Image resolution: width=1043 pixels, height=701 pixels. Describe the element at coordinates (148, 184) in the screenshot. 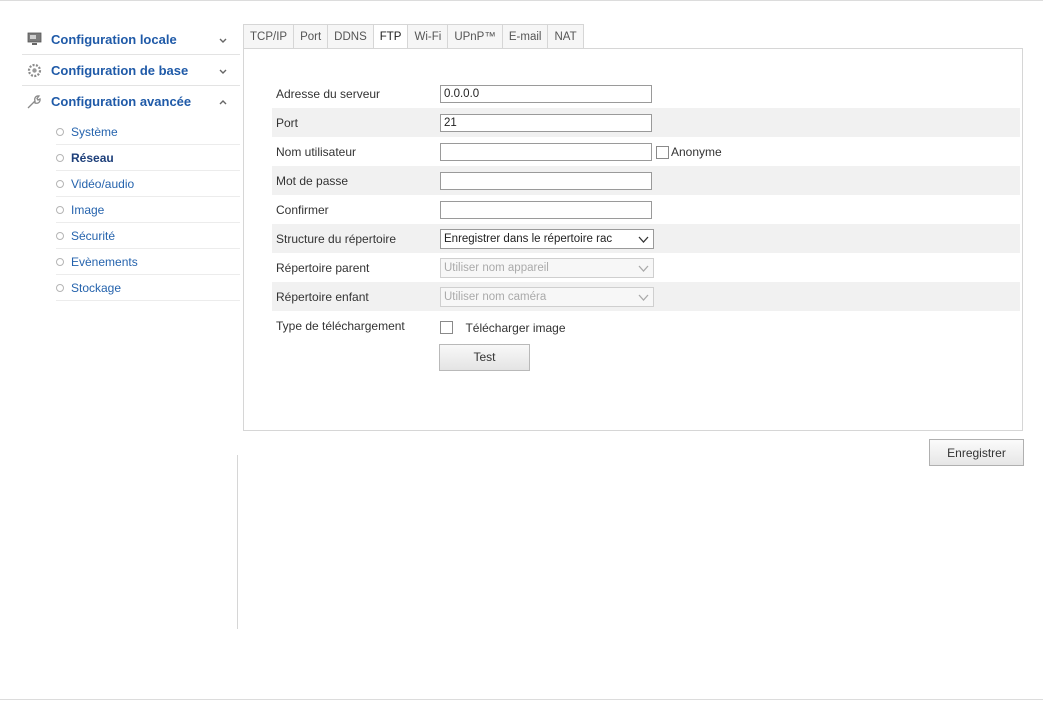

I see `sidebar-item-video-audio: Vidéo/audio` at that location.